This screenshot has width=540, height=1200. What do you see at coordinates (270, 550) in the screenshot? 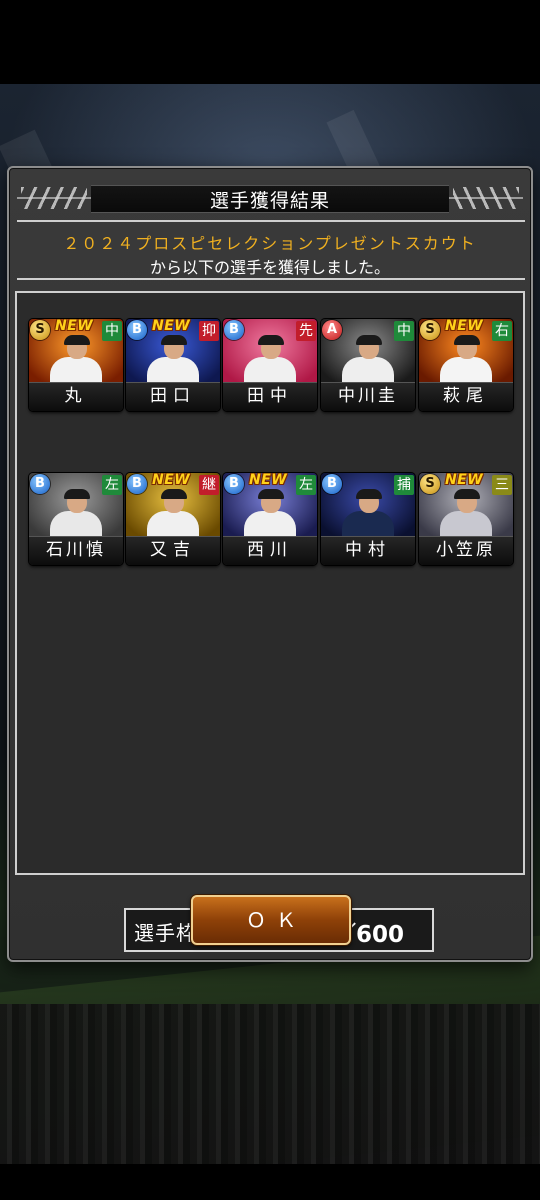
I see `player-name: 西川` at bounding box center [270, 550].